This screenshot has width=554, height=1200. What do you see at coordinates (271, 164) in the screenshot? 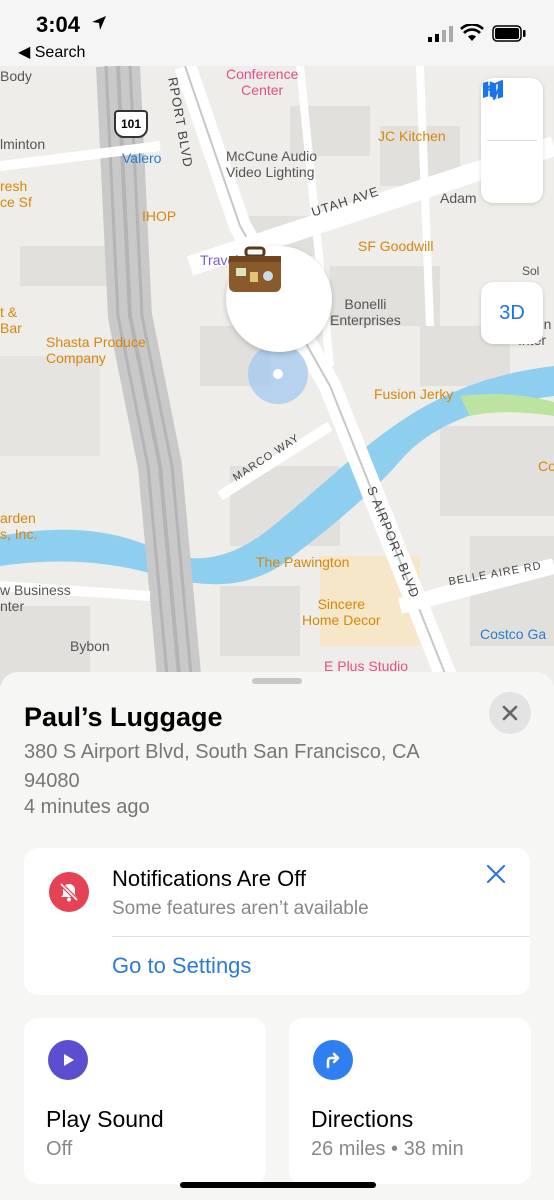
I see `map-label-mccune: McCune Audio Video Lighting` at bounding box center [271, 164].